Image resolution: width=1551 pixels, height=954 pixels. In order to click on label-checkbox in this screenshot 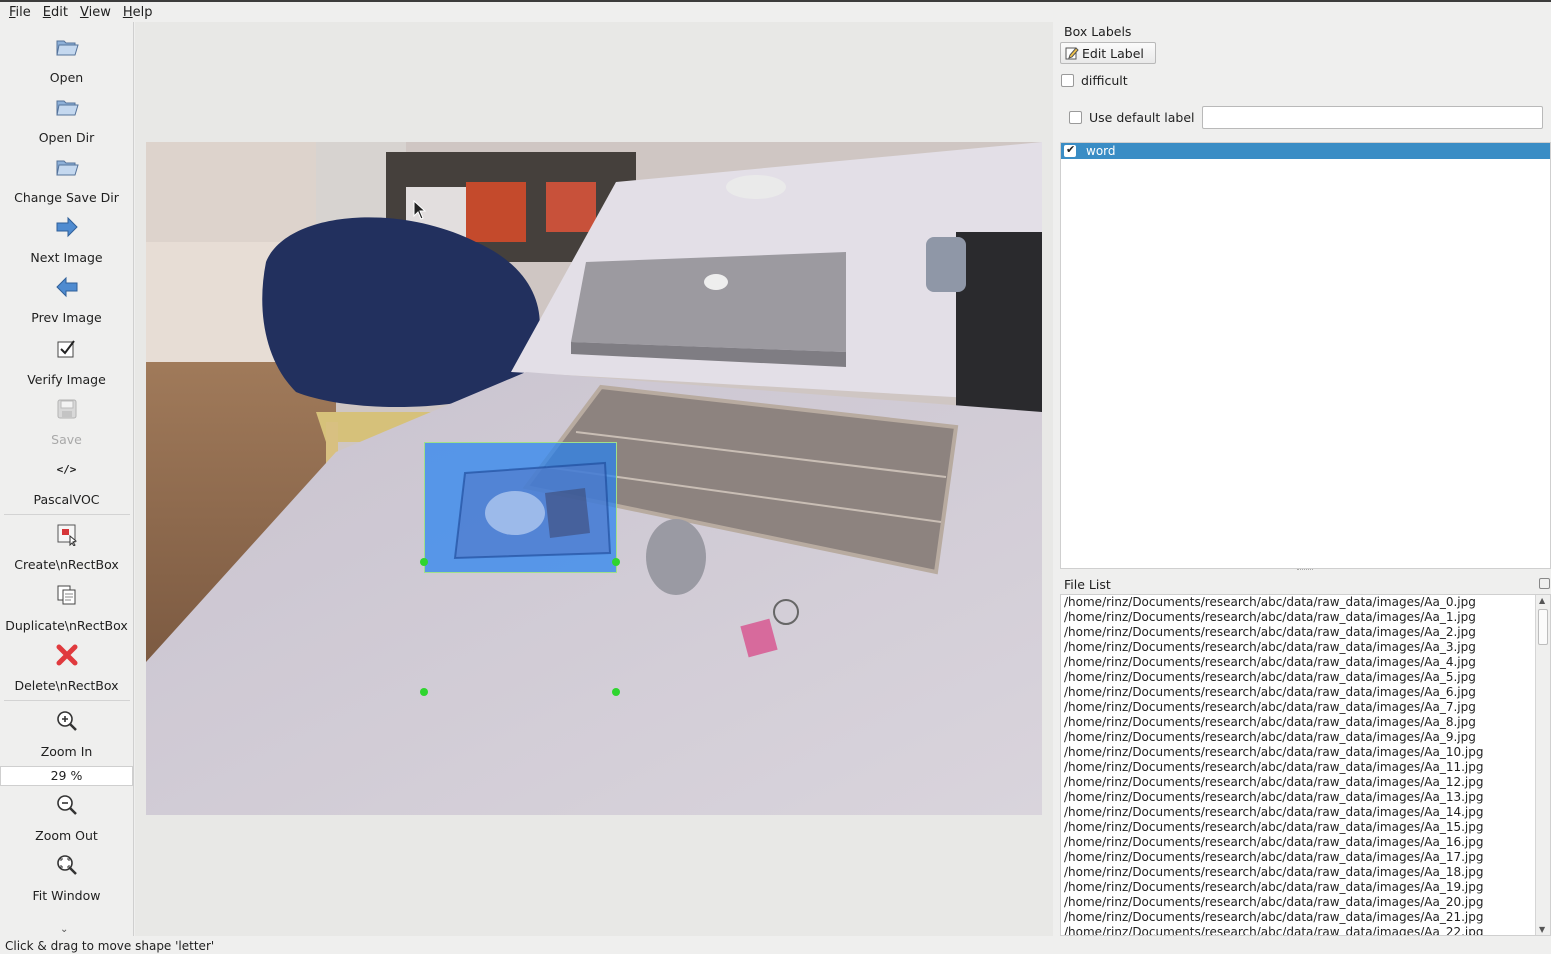, I will do `click(1070, 150)`.